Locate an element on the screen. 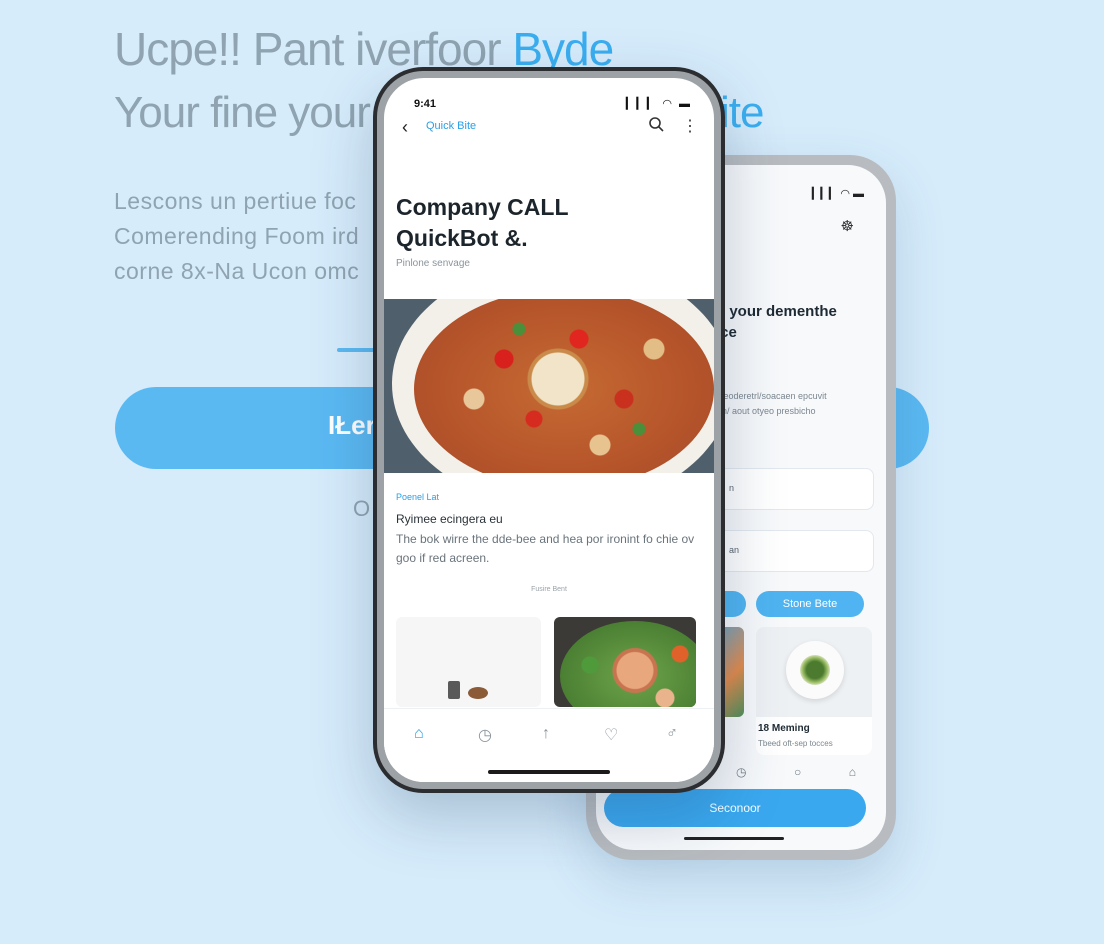 The height and width of the screenshot is (944, 1104). thumbs-up-icon: ↑ is located at coordinates (546, 734).